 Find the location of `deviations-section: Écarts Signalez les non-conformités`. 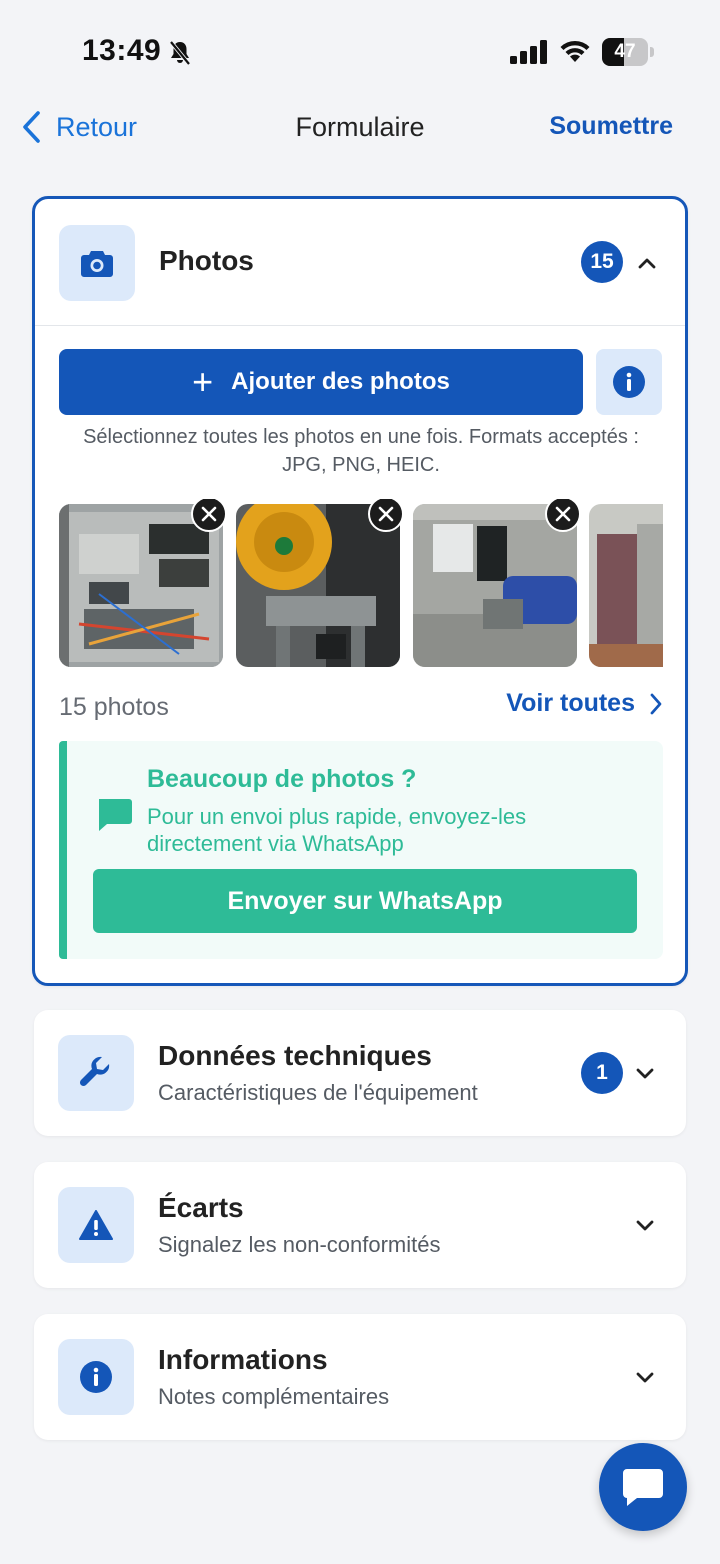

deviations-section: Écarts Signalez les non-conformités is located at coordinates (360, 1225).